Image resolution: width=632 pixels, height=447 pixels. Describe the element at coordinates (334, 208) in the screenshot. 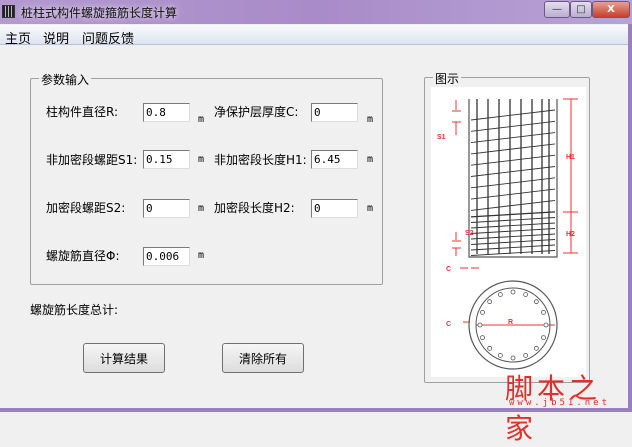

I see `h2-input: 0` at that location.